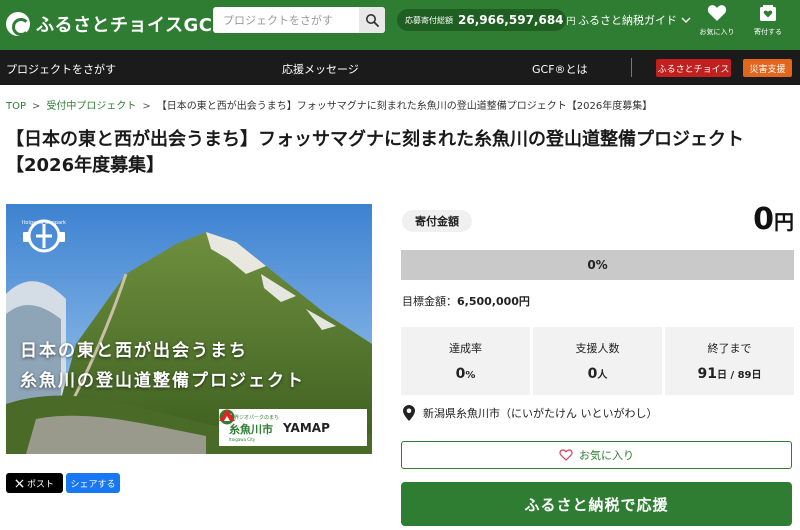 Image resolution: width=800 pixels, height=530 pixels. What do you see at coordinates (566, 455) in the screenshot?
I see `heart-outline-icon` at bounding box center [566, 455].